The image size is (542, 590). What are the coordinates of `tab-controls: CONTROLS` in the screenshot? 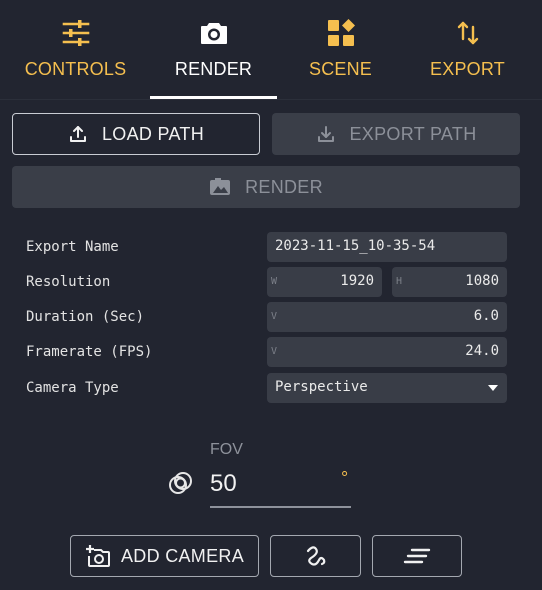 It's located at (75, 50).